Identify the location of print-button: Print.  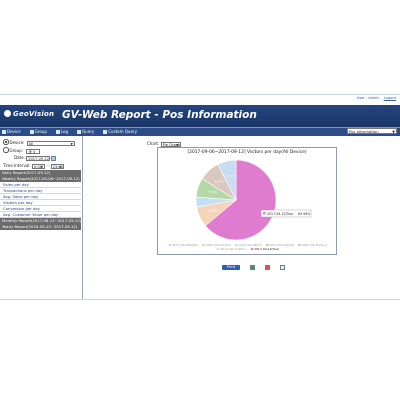
(231, 267).